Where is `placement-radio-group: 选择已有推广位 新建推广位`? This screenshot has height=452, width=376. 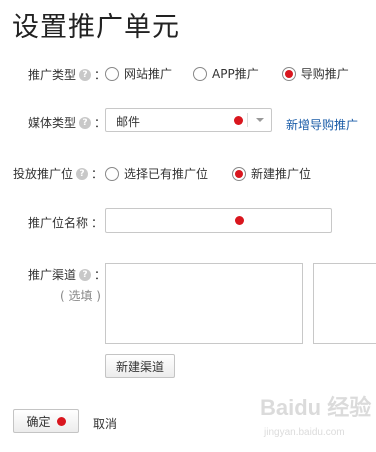
placement-radio-group: 选择已有推广位 新建推广位 is located at coordinates (208, 173).